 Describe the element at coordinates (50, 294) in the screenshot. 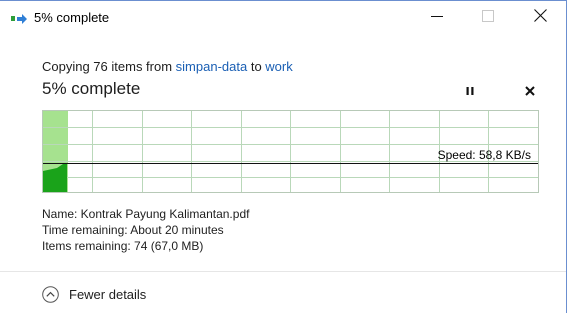

I see `chevron-up-icon` at that location.